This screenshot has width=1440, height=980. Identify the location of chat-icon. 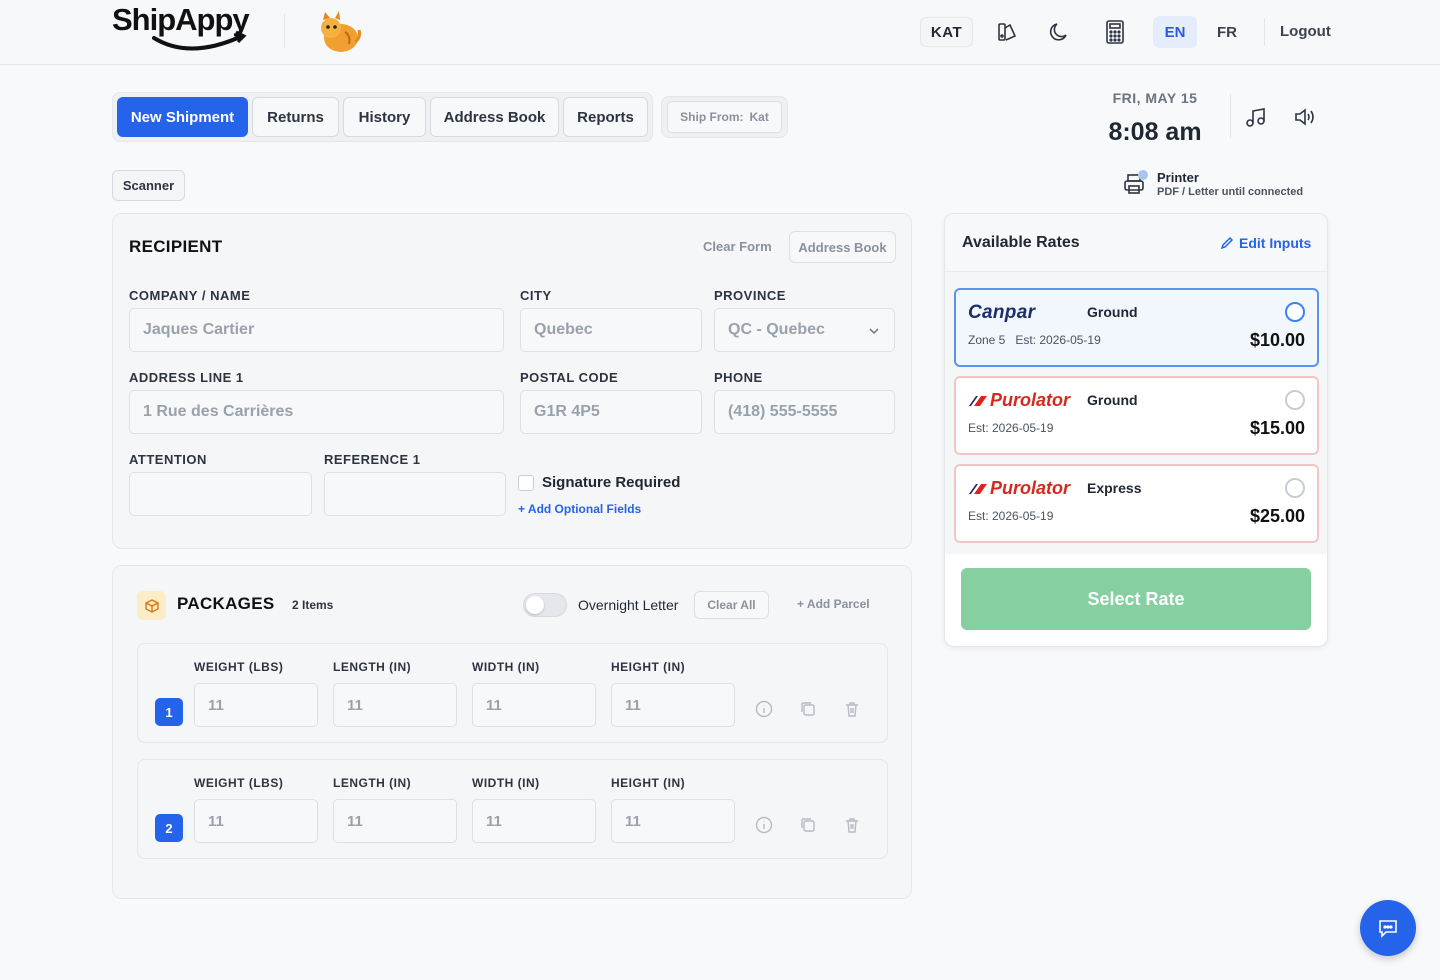
(1388, 929).